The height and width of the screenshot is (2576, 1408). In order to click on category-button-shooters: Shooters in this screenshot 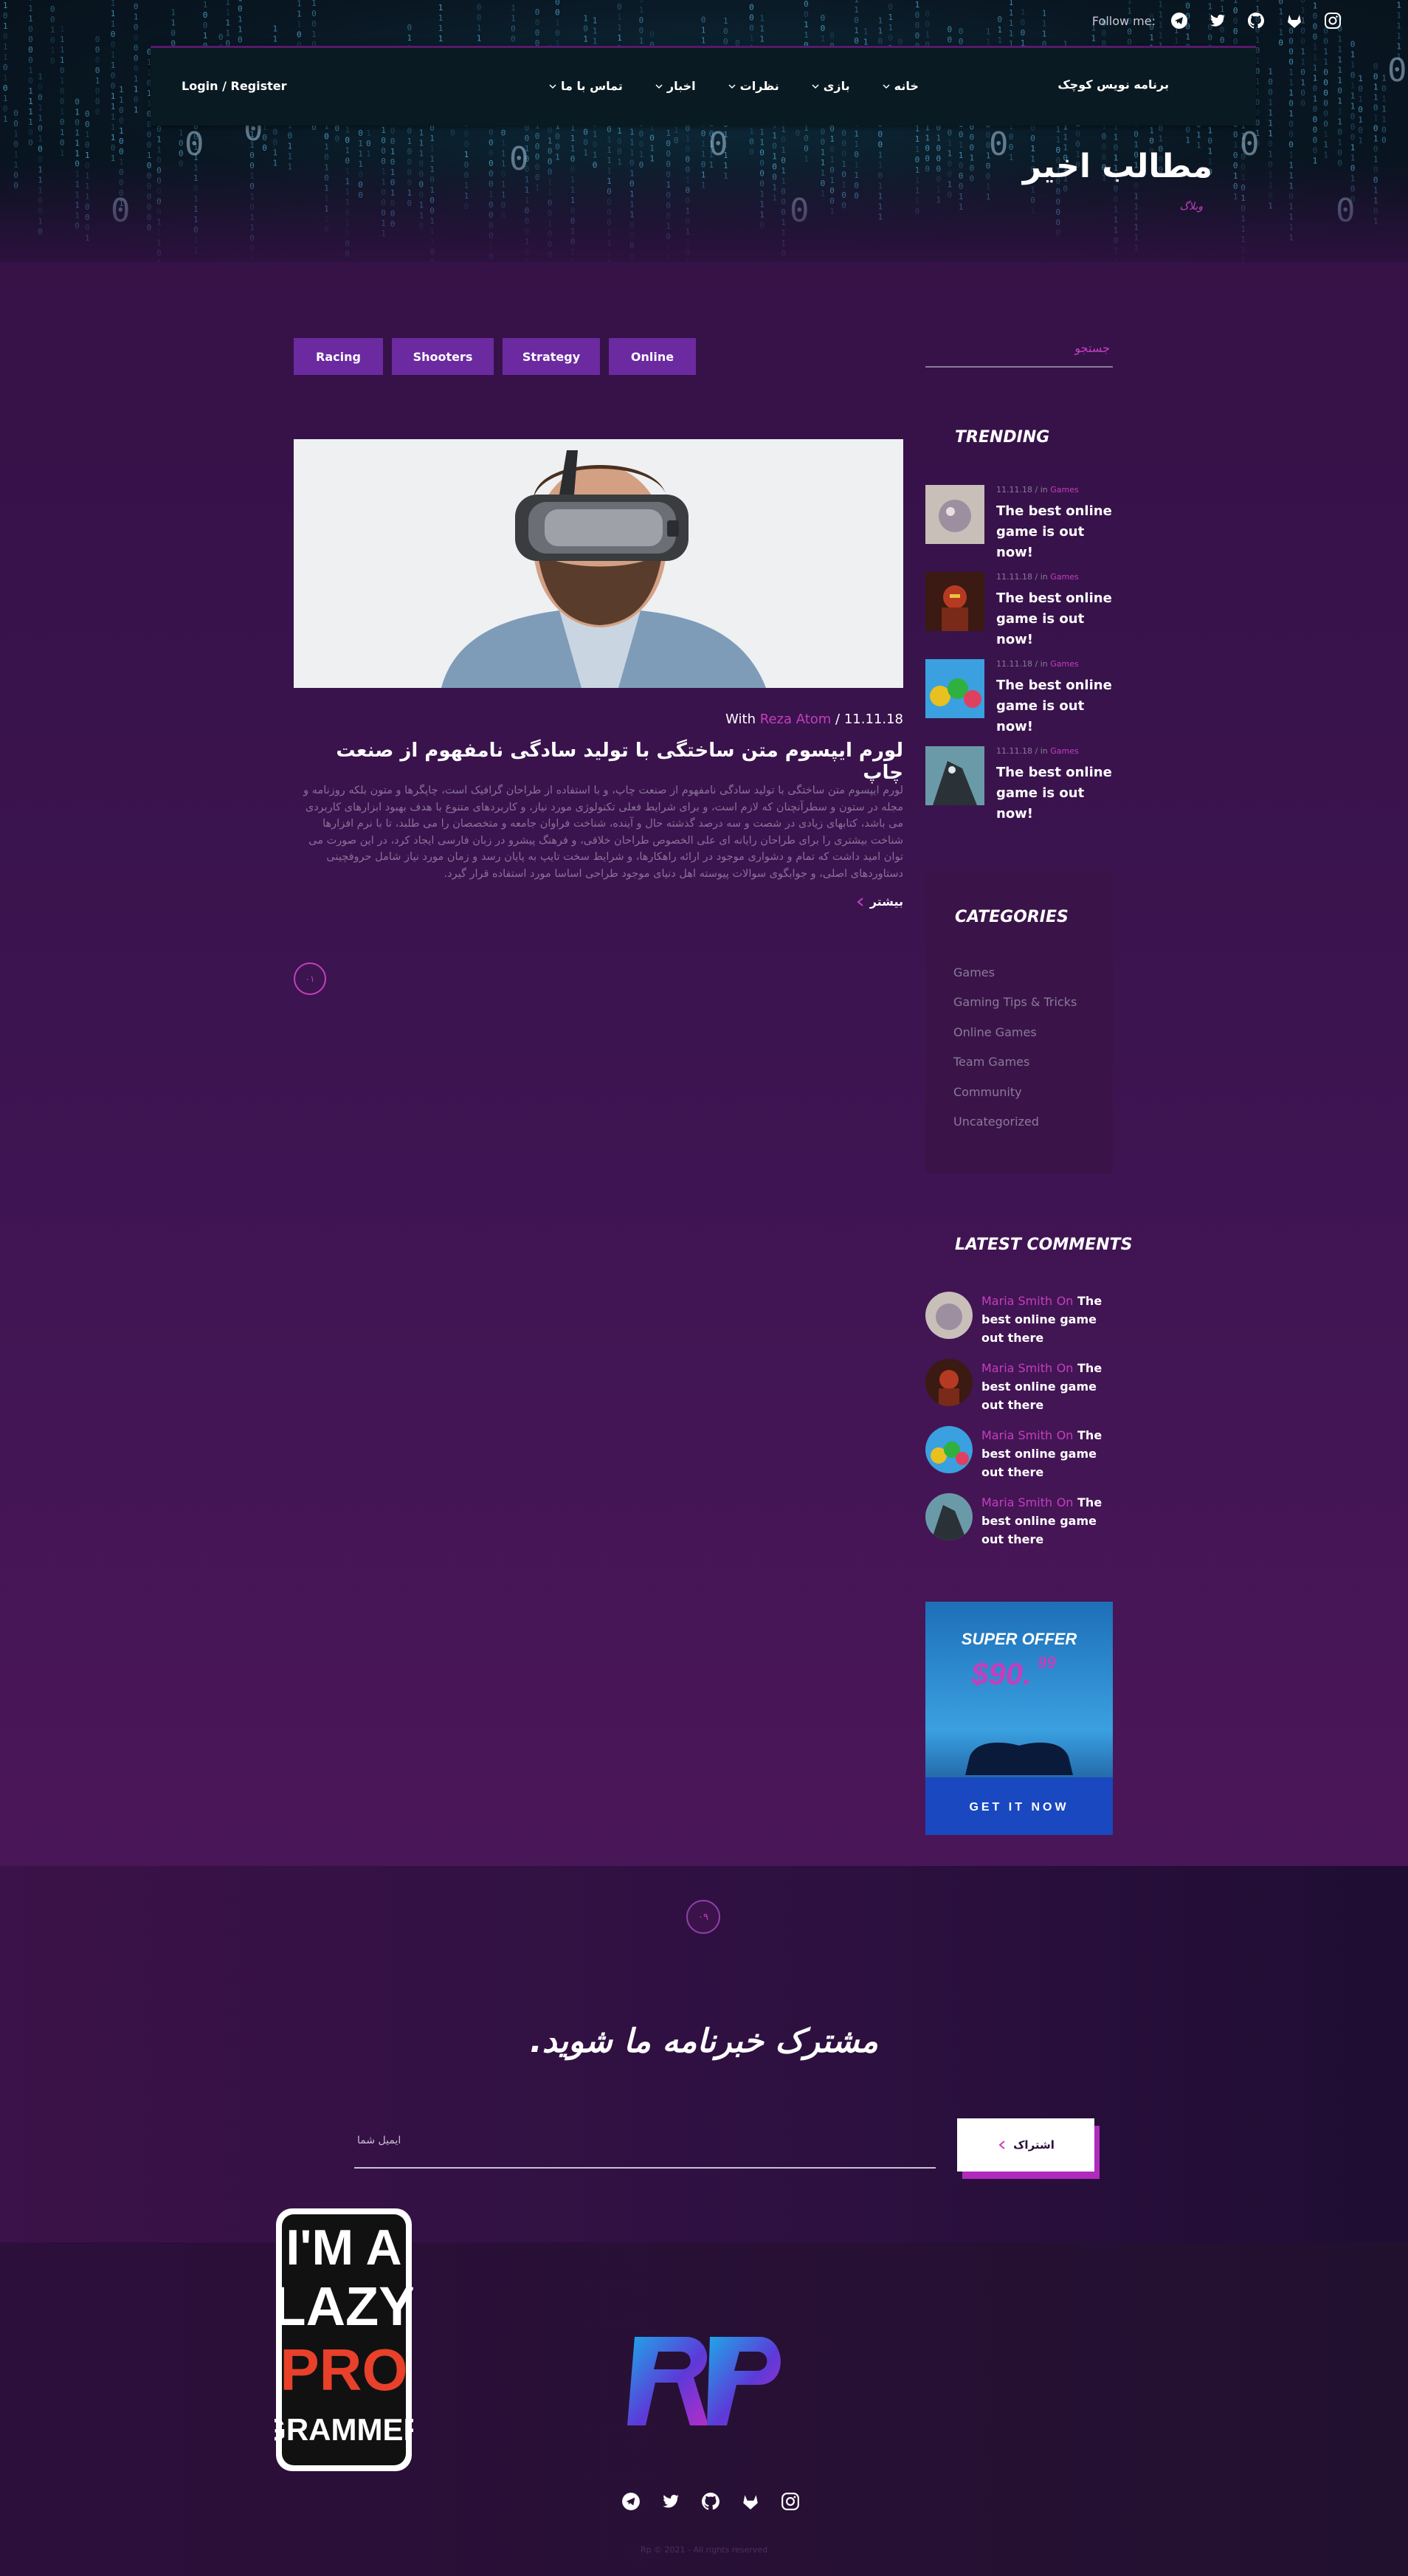, I will do `click(443, 356)`.